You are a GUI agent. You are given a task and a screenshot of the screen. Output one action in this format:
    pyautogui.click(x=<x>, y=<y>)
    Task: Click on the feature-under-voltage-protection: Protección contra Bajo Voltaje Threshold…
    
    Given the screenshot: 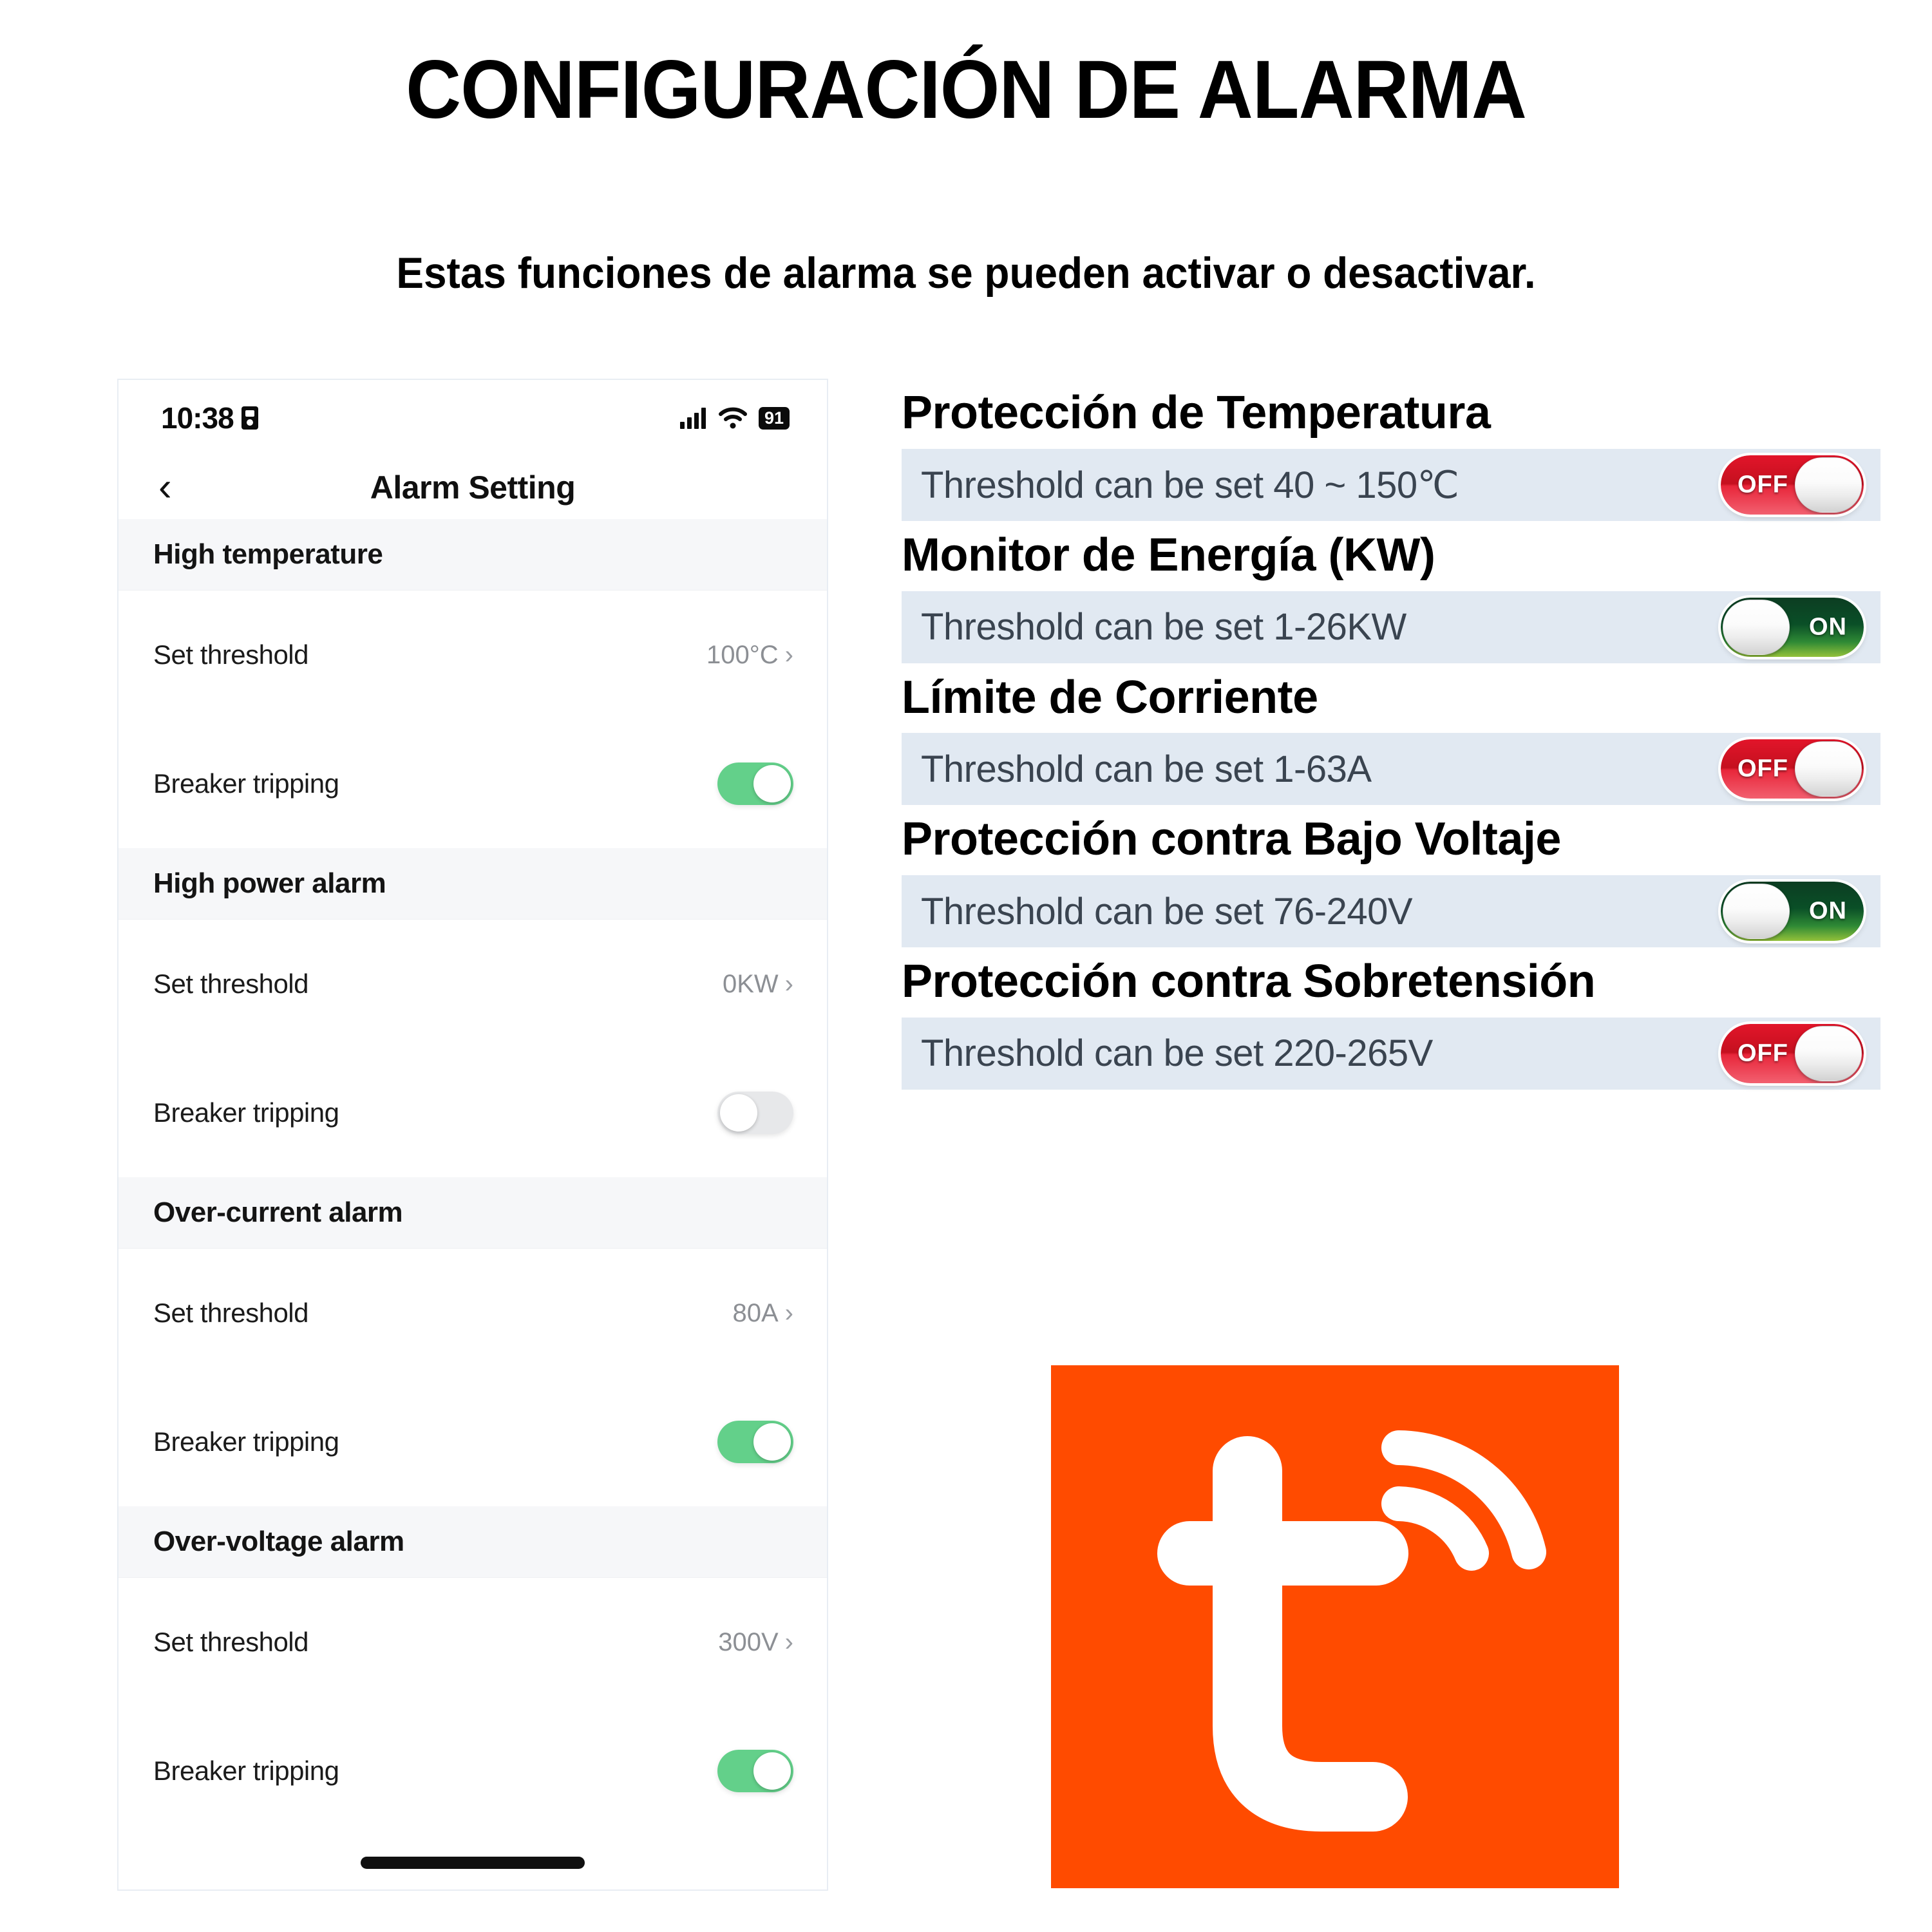 What is the action you would take?
    pyautogui.click(x=1391, y=880)
    